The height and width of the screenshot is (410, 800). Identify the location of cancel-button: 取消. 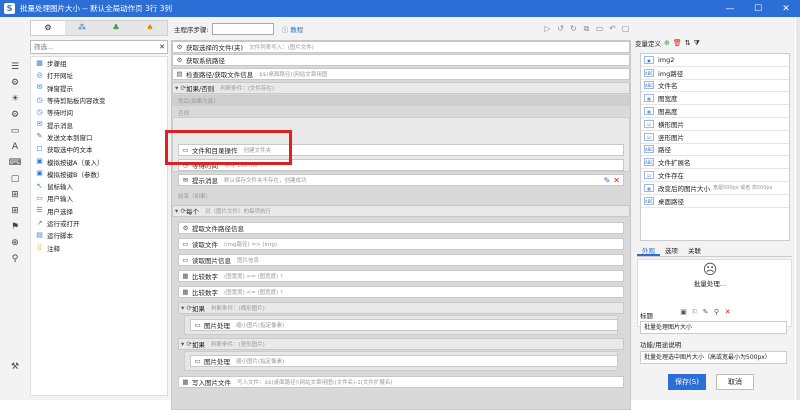
(735, 382).